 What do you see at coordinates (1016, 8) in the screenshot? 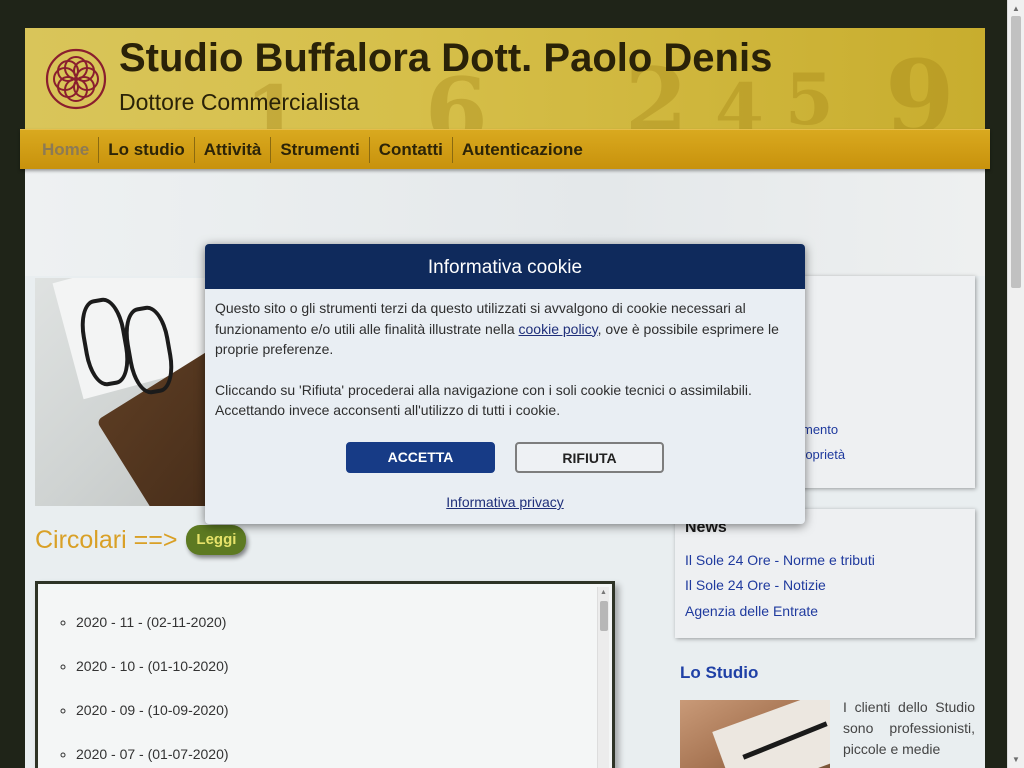
I see `scroll-up-icon: ▲` at bounding box center [1016, 8].